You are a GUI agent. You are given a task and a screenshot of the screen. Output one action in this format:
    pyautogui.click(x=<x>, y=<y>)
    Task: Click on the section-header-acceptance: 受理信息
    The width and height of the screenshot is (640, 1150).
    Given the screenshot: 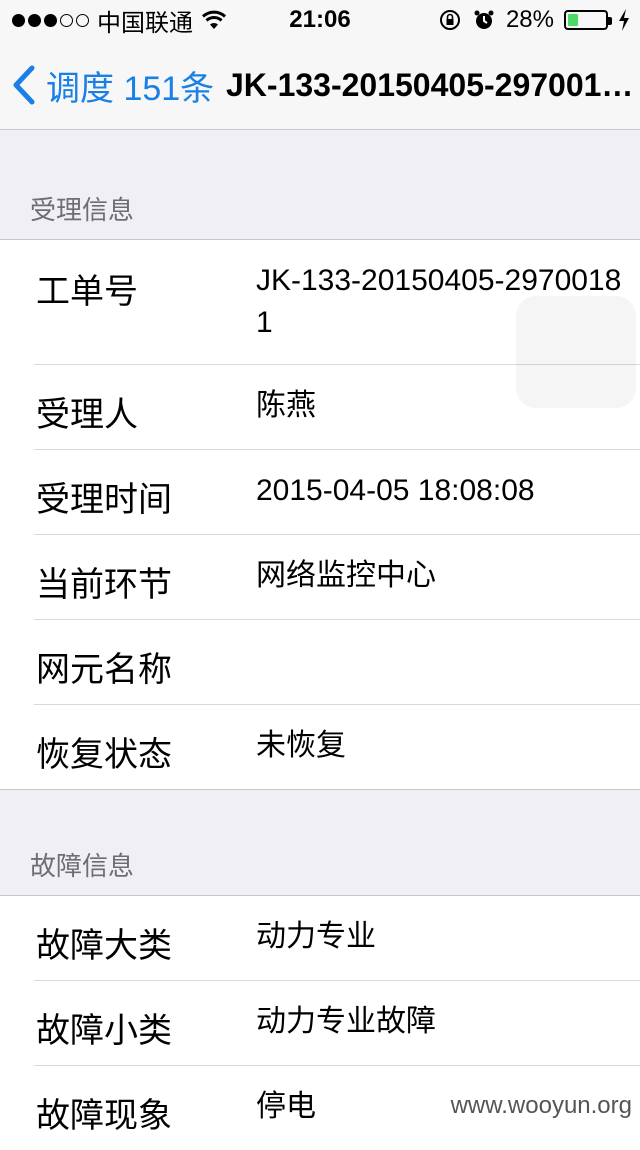 What is the action you would take?
    pyautogui.click(x=82, y=210)
    